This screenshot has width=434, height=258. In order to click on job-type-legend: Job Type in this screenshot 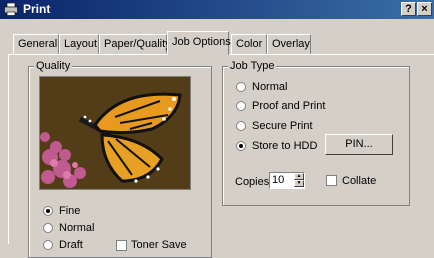, I will do `click(252, 66)`.